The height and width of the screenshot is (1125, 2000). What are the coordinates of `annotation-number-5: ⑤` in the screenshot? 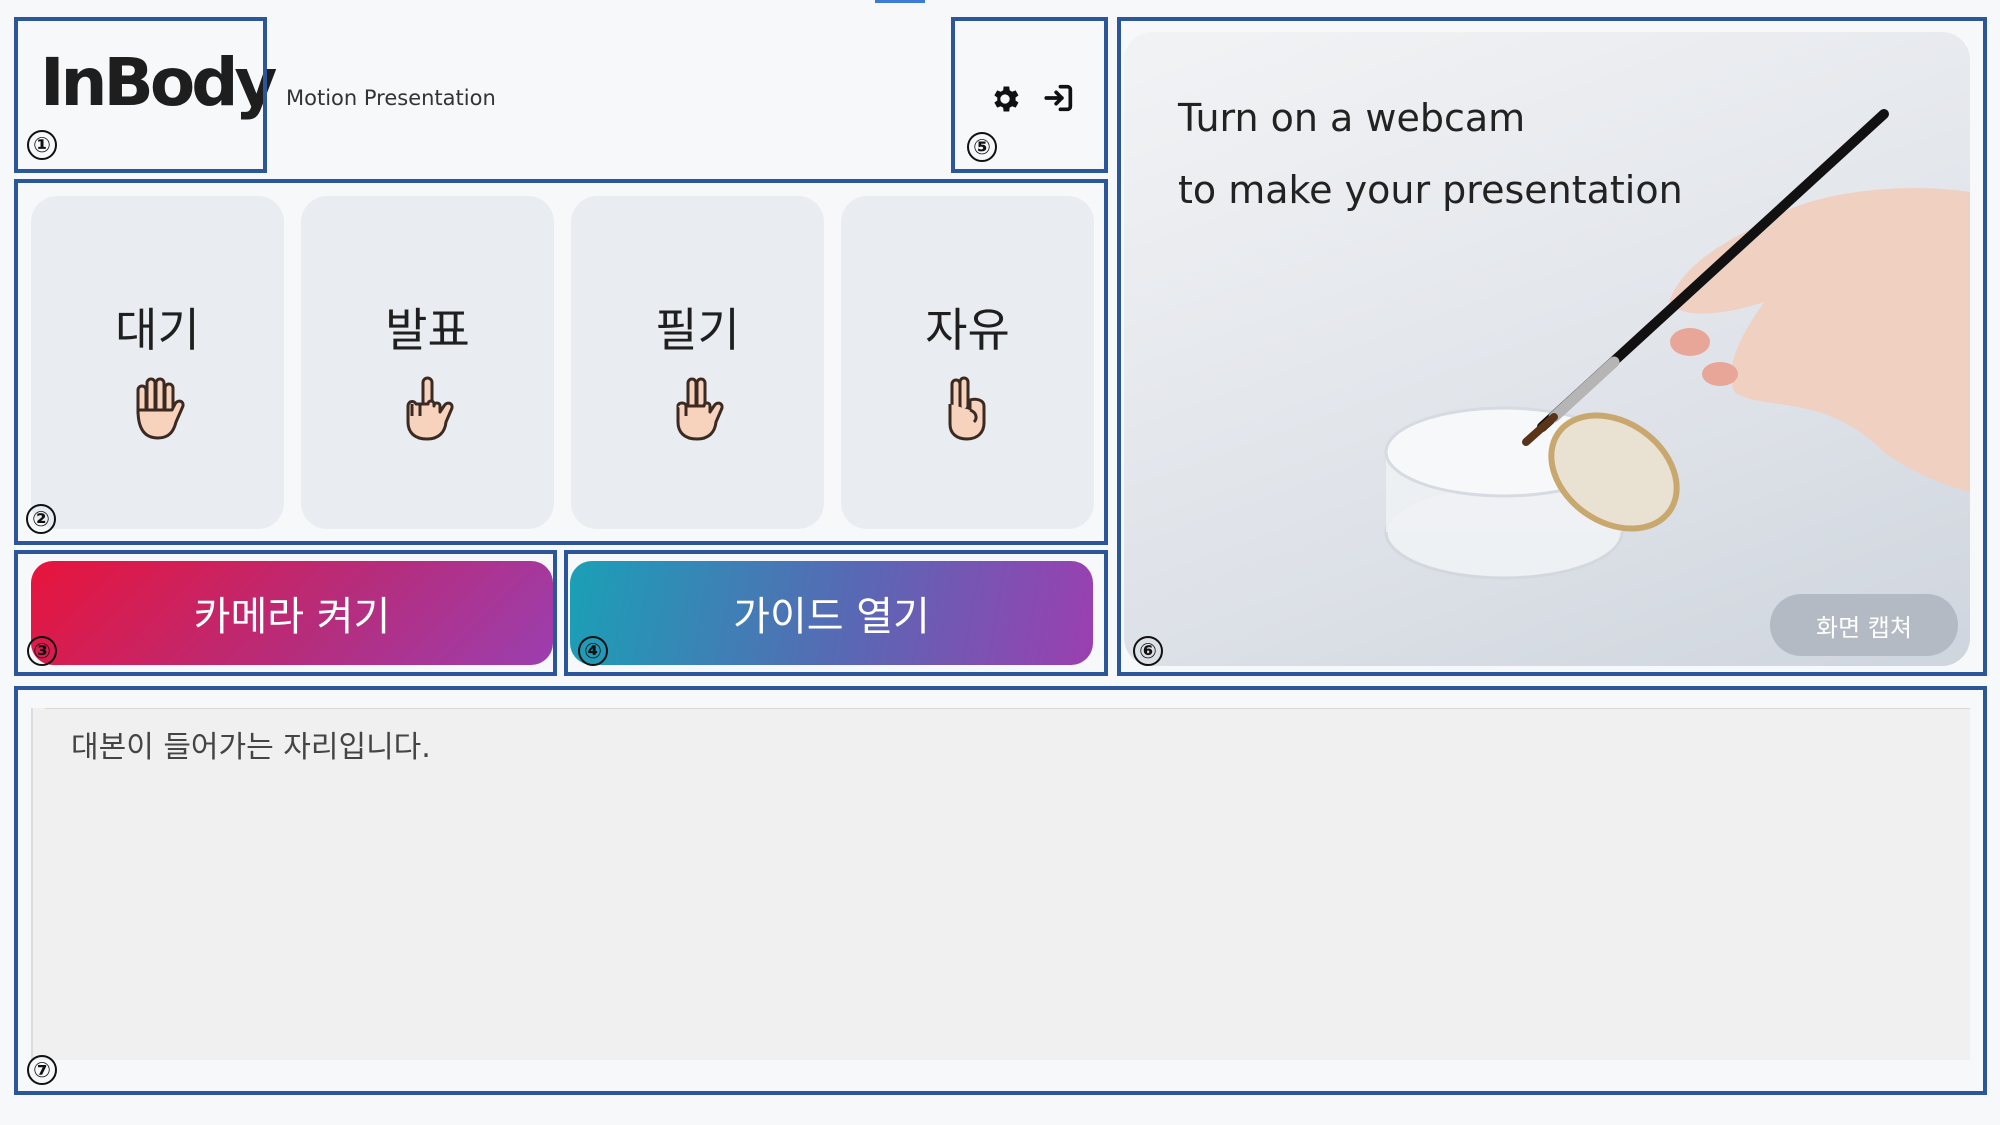 It's located at (982, 147).